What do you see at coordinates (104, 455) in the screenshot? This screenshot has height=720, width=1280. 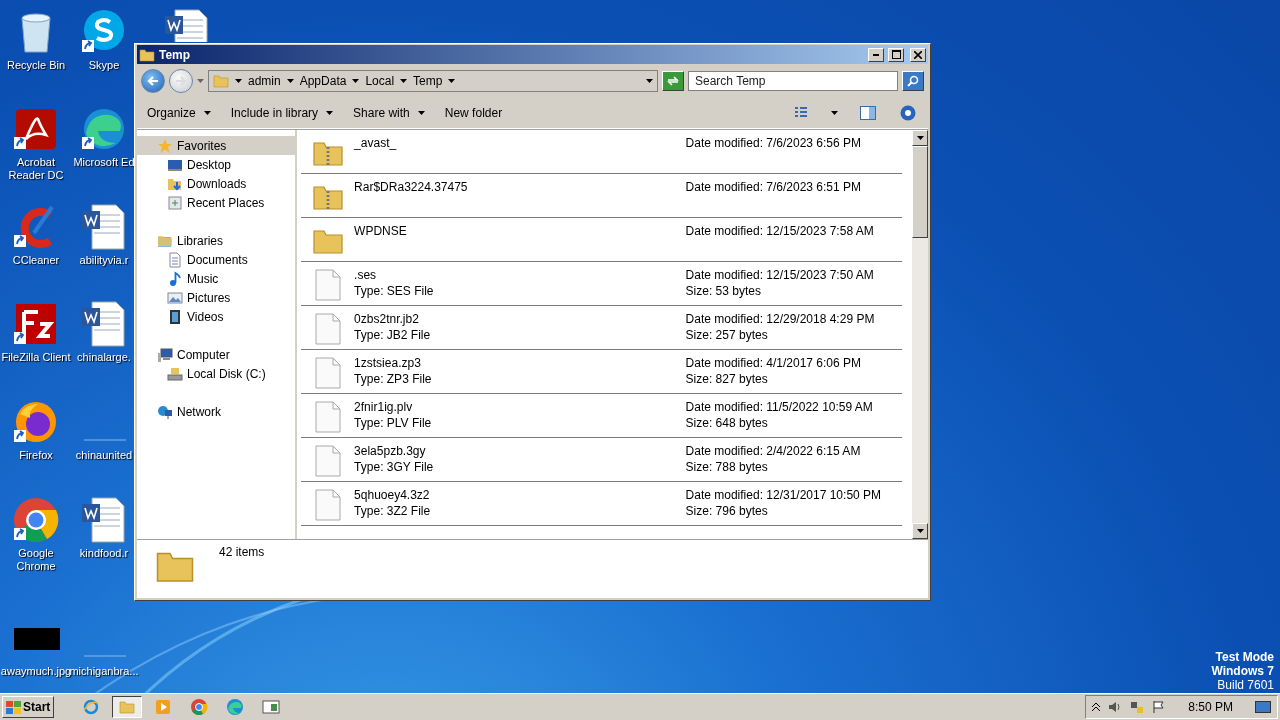 I see `desktop-icon-label: chinaunited` at bounding box center [104, 455].